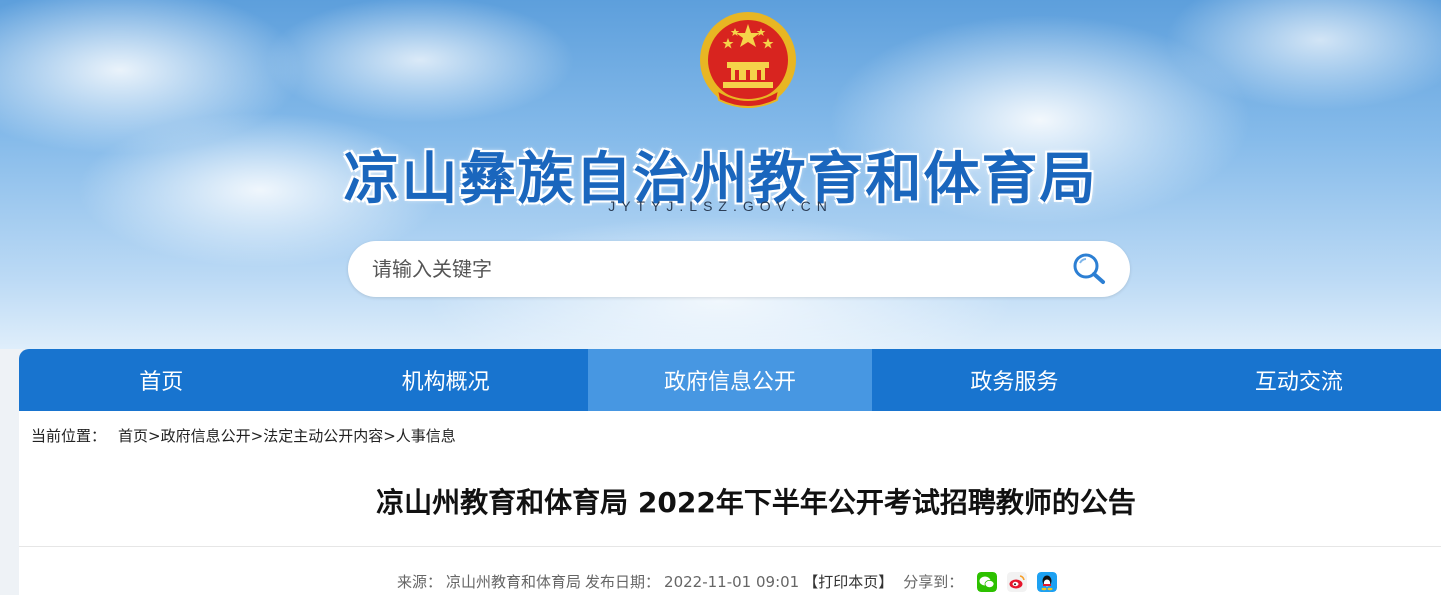 The height and width of the screenshot is (595, 1441). What do you see at coordinates (1017, 581) in the screenshot?
I see `weibo-icon` at bounding box center [1017, 581].